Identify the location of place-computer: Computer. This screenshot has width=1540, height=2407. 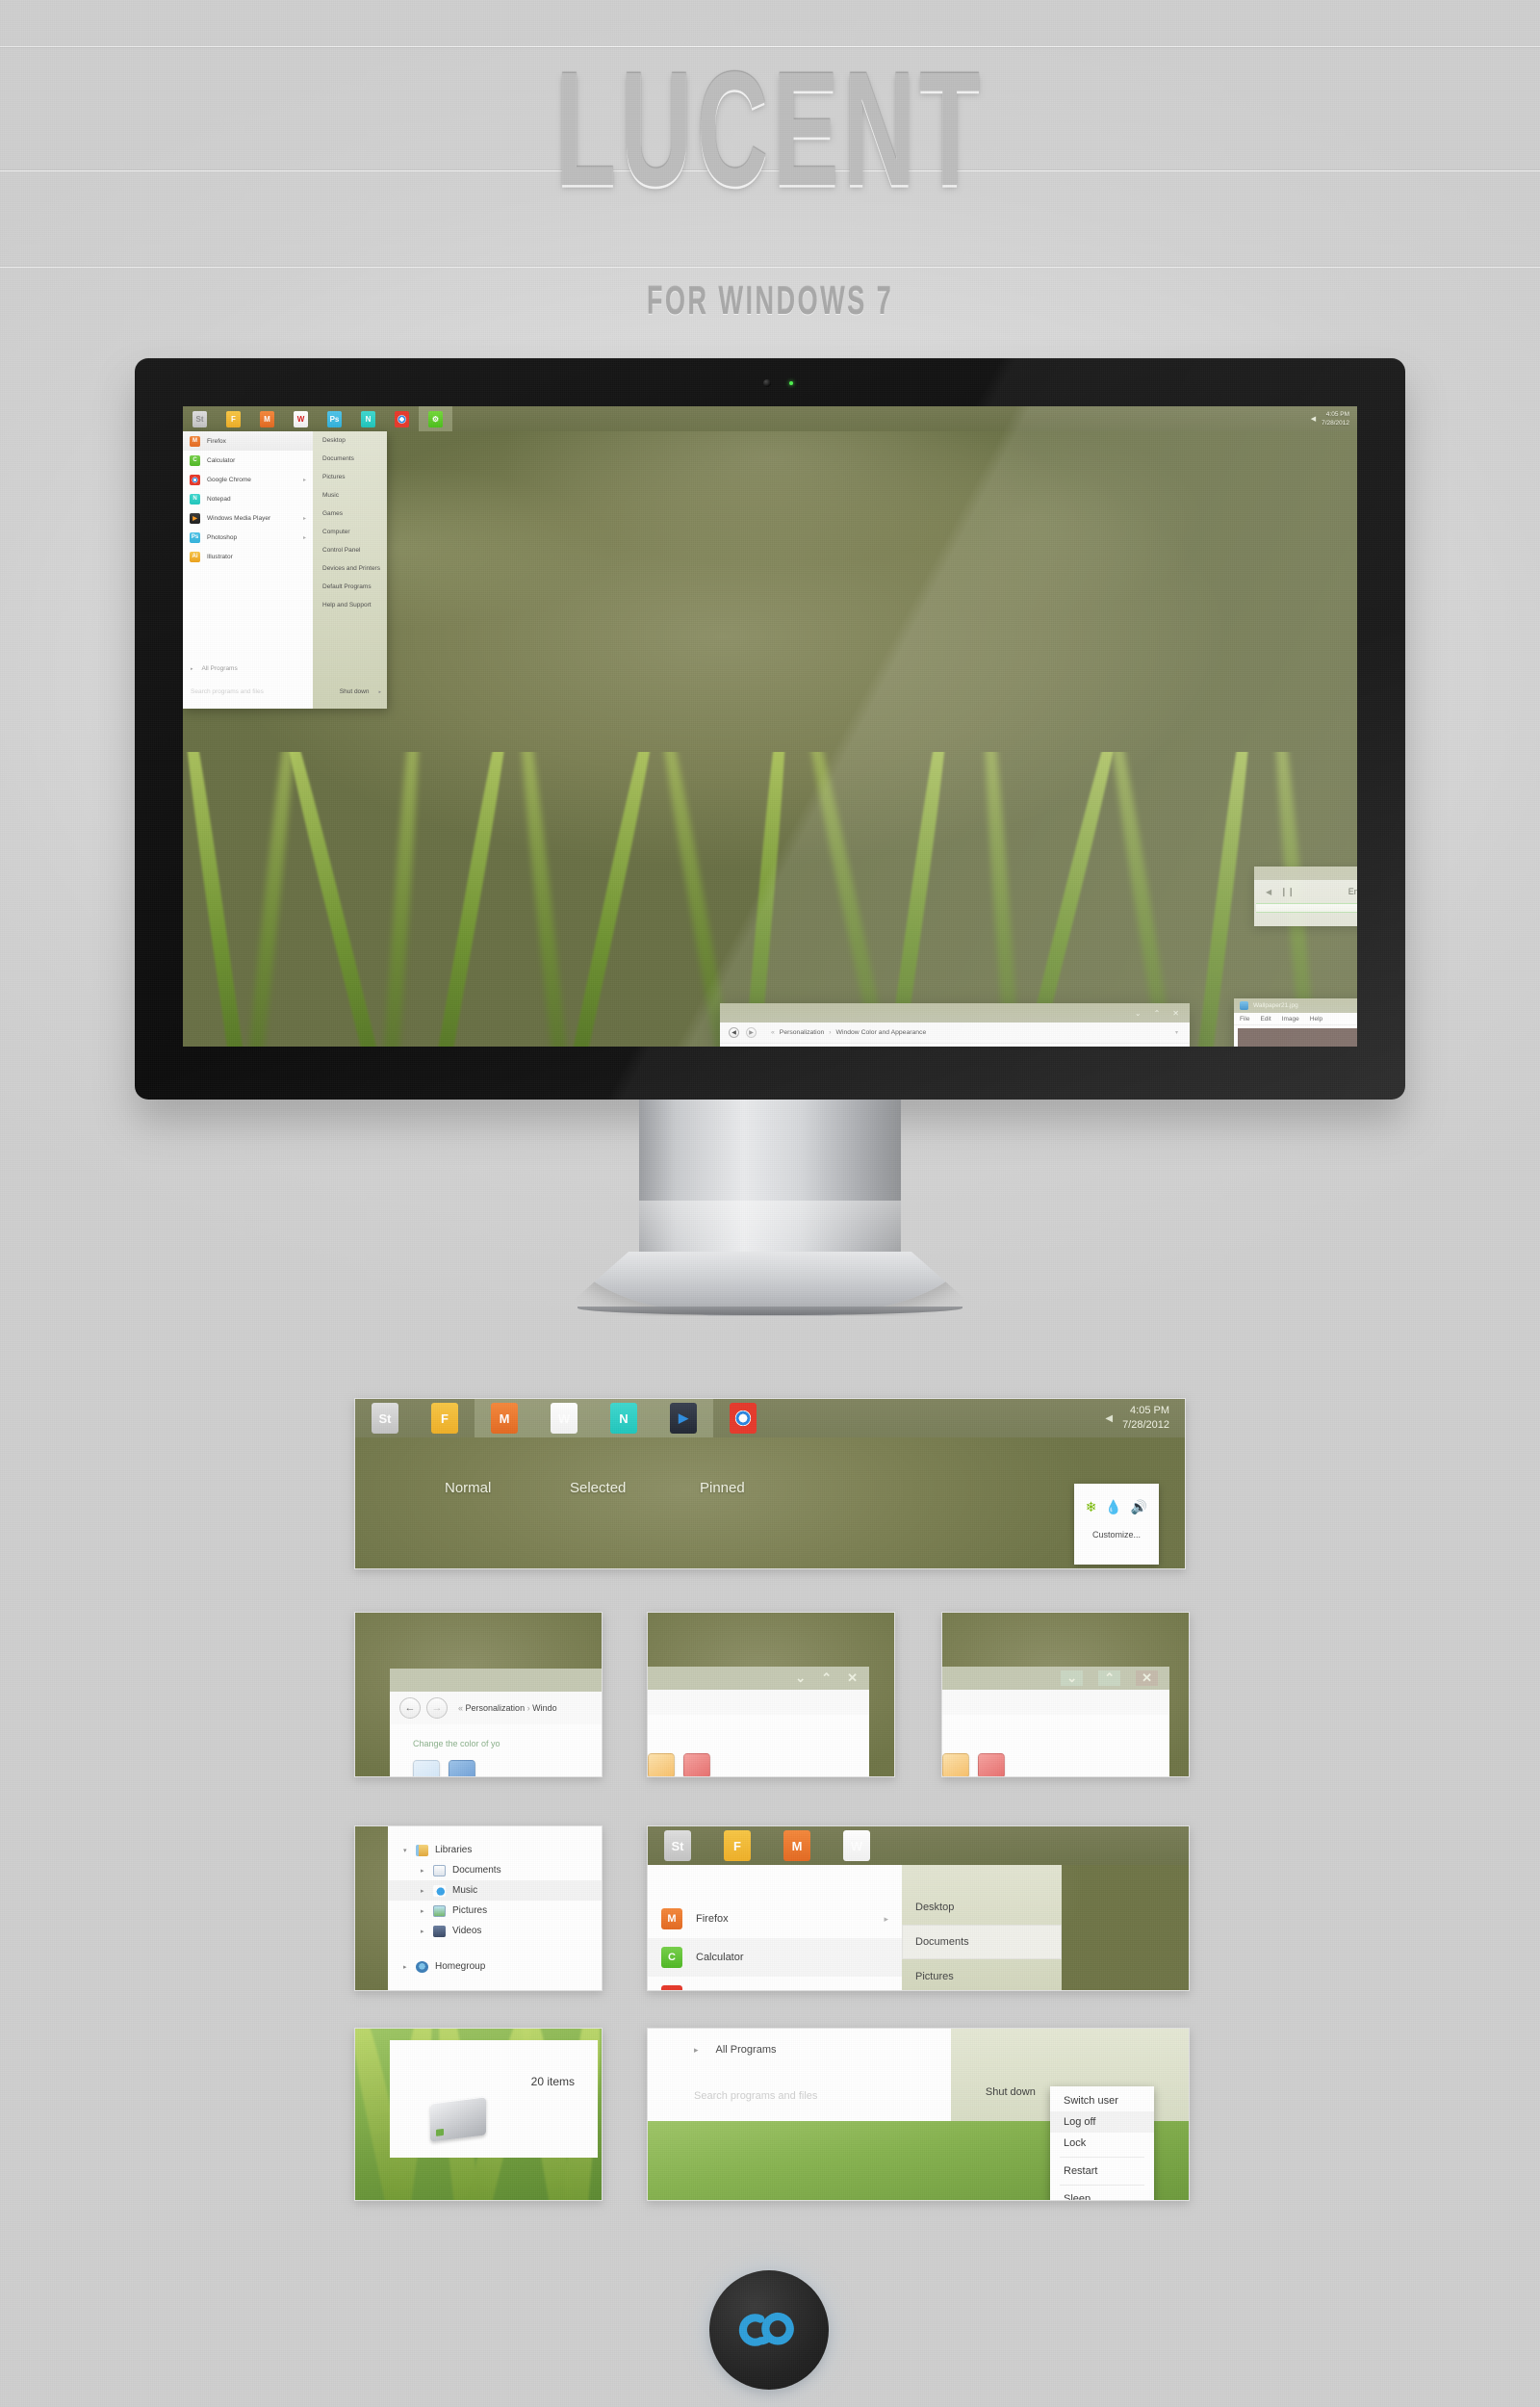
(350, 532).